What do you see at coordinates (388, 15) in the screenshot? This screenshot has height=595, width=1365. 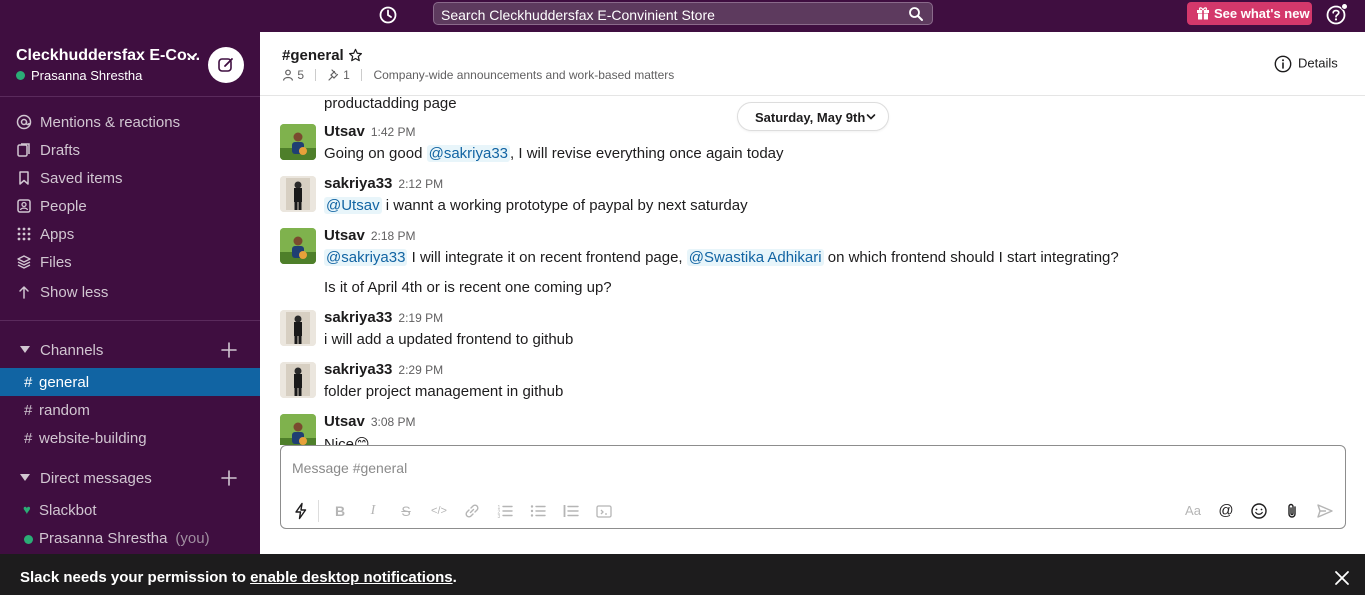 I see `history-clock-icon` at bounding box center [388, 15].